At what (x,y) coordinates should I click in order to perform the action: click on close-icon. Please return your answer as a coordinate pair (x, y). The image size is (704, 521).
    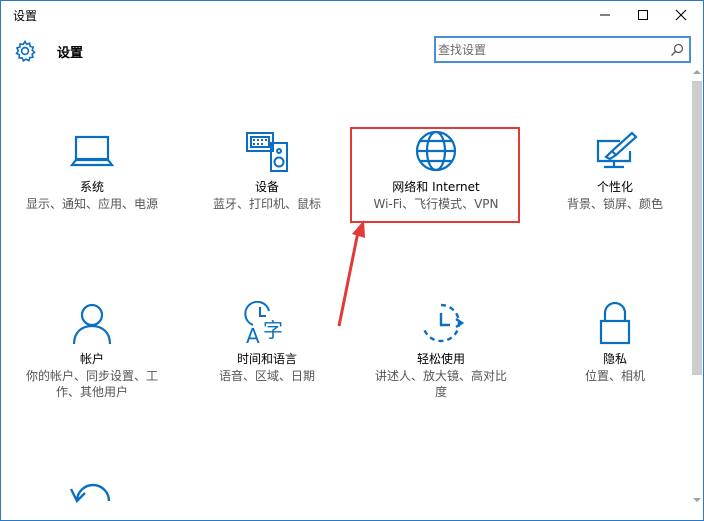
    Looking at the image, I should click on (681, 15).